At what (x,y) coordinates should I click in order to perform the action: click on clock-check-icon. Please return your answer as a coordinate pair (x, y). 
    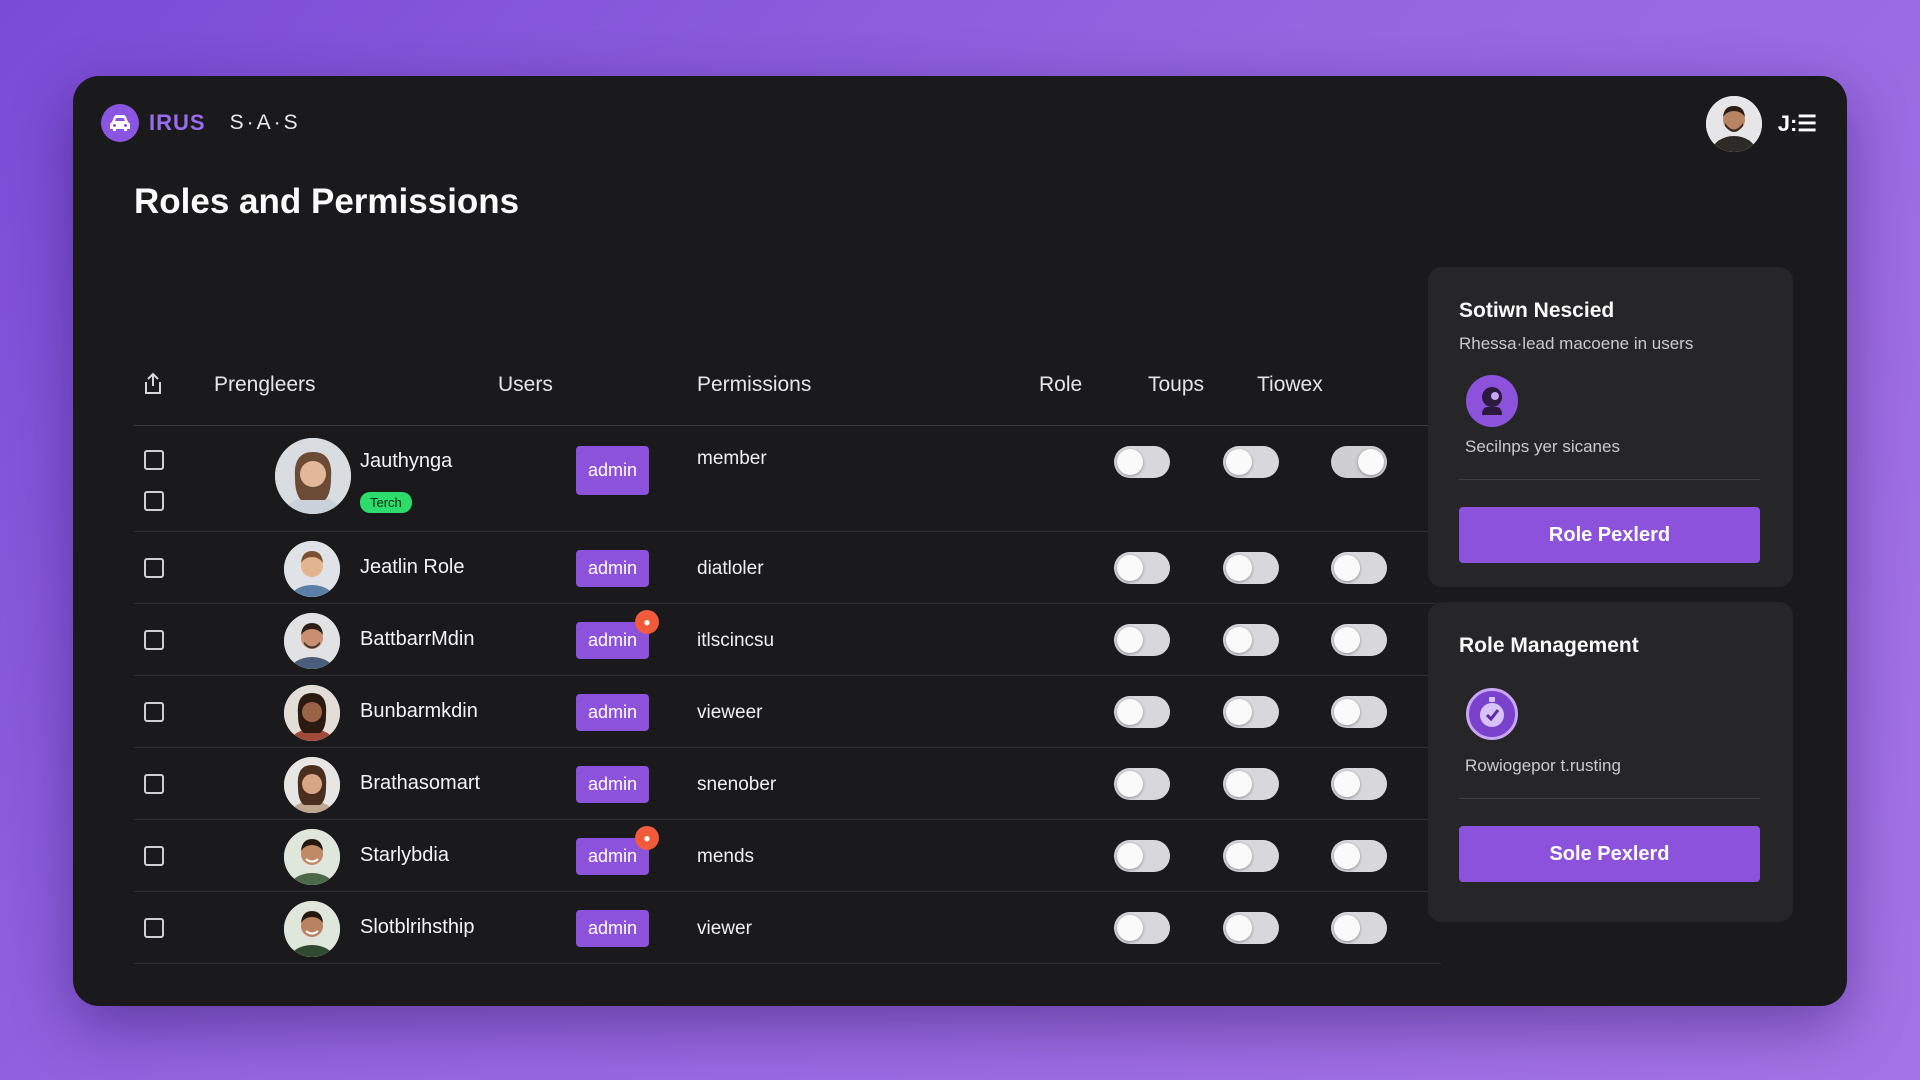
    Looking at the image, I should click on (1492, 714).